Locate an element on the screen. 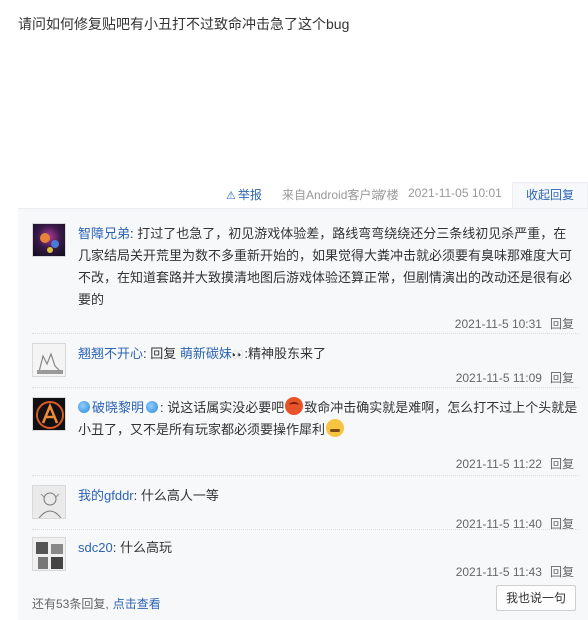  reply-content: 翘翘不开心: 回复 萌新碳妹👀:精神股东来了 is located at coordinates (328, 355).